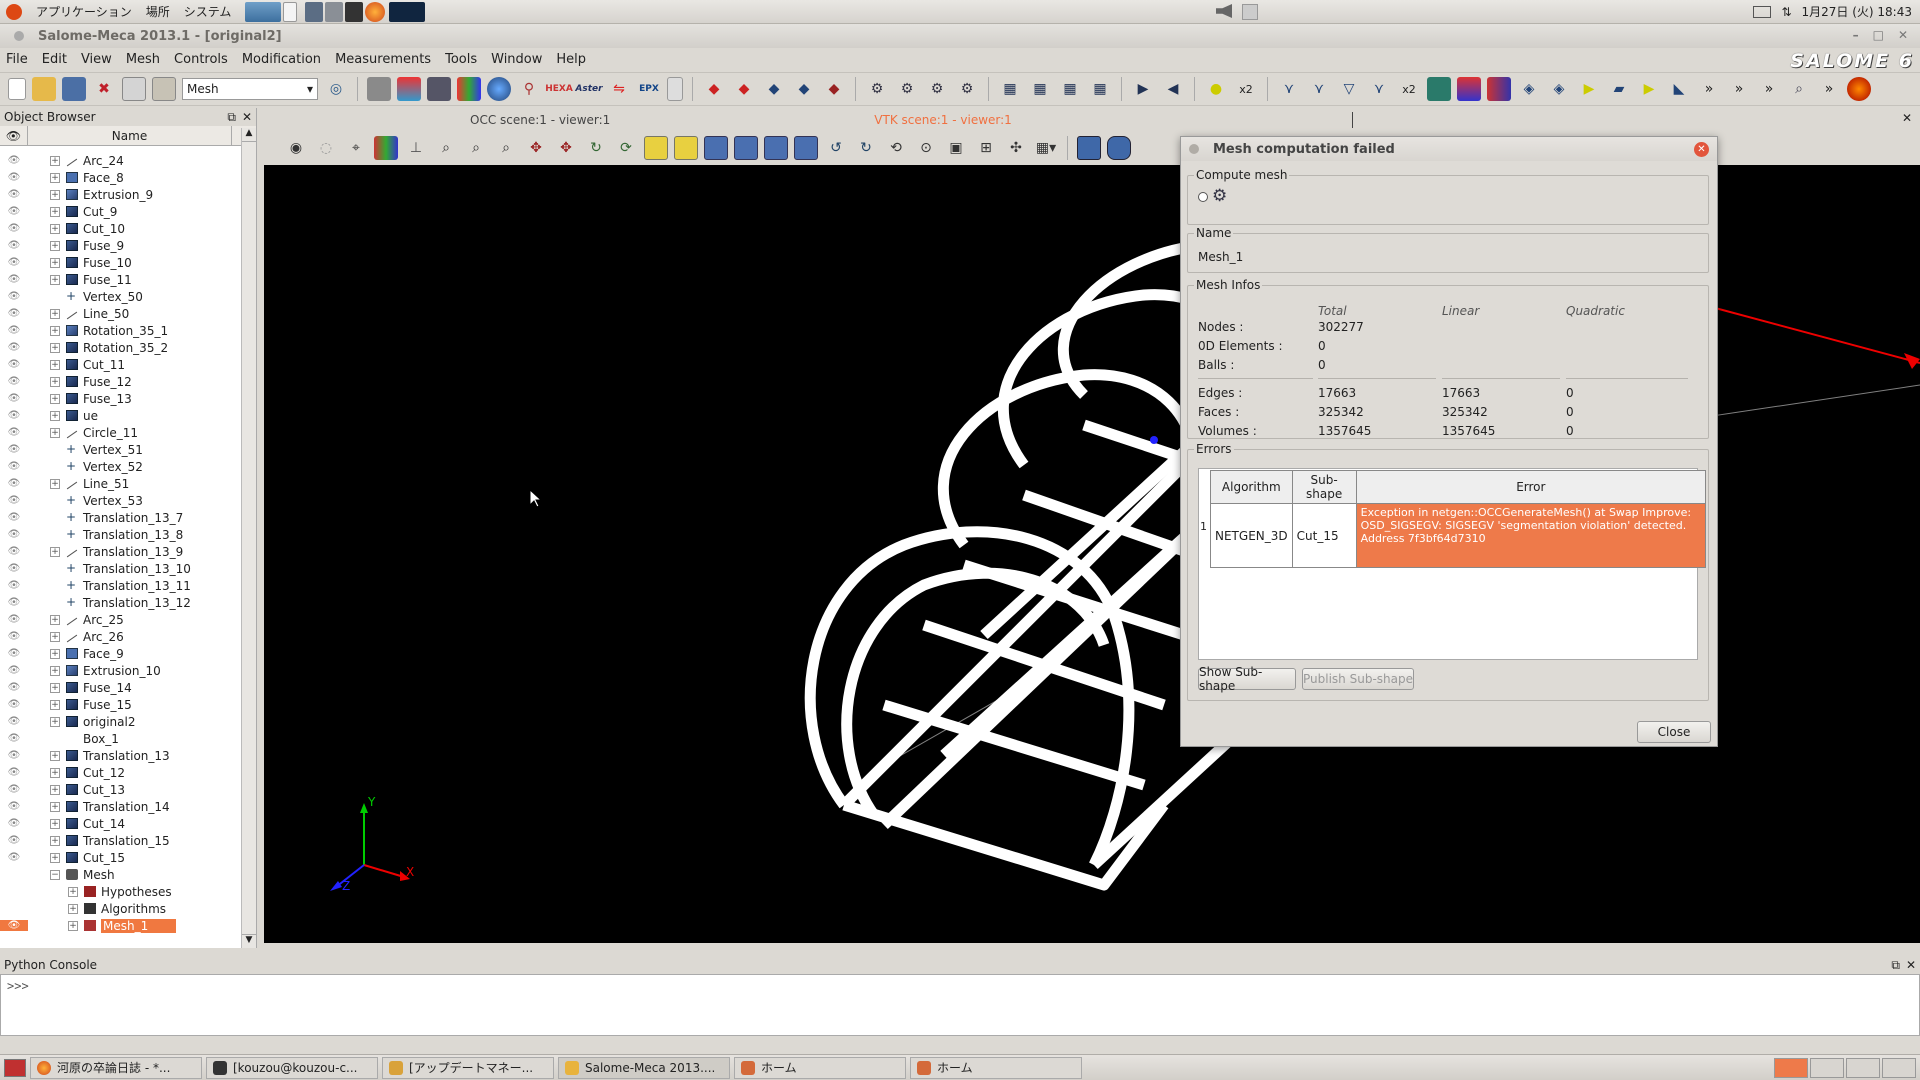 The width and height of the screenshot is (1920, 1080). Describe the element at coordinates (121, 670) in the screenshot. I see `tree-item: 👁 + Extrusion_10` at that location.